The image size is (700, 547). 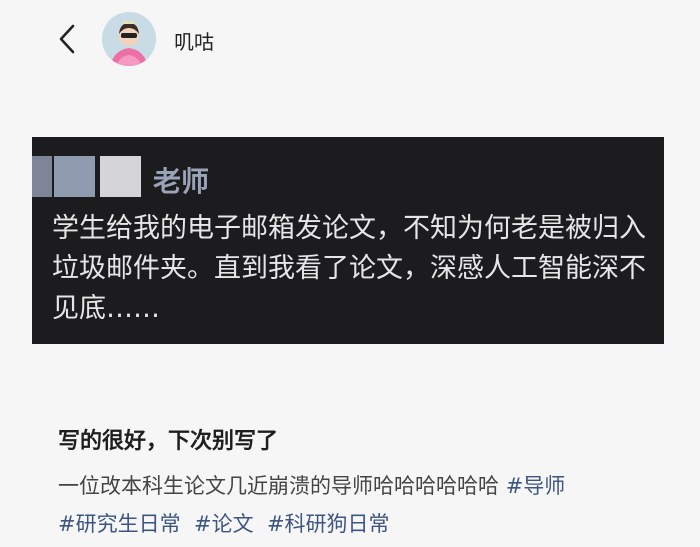 What do you see at coordinates (168, 441) in the screenshot?
I see `post-title: 写的很好，下次别写了` at bounding box center [168, 441].